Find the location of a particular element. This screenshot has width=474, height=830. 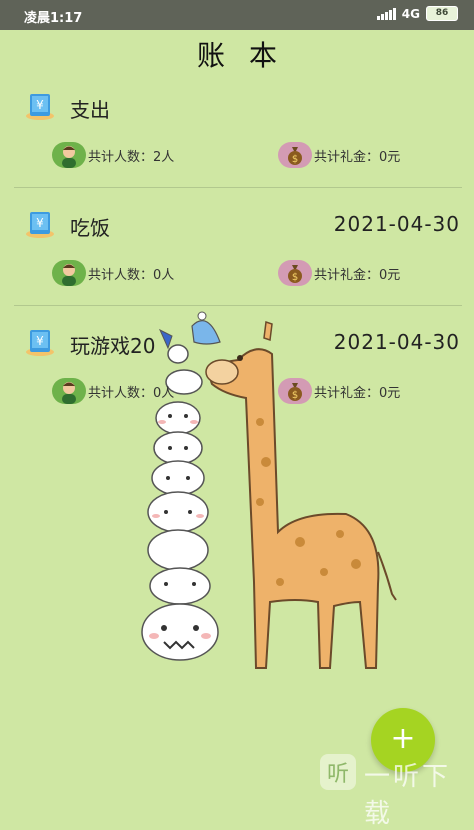

svg-text: 听 is located at coordinates (338, 774).